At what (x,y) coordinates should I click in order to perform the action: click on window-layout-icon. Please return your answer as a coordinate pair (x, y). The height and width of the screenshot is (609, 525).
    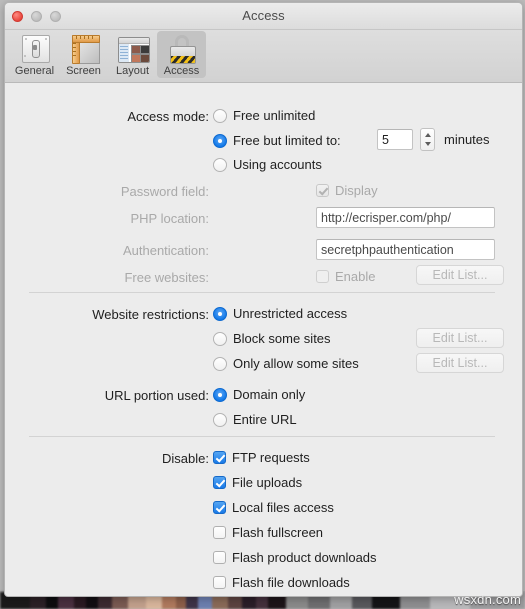
    Looking at the image, I should click on (133, 48).